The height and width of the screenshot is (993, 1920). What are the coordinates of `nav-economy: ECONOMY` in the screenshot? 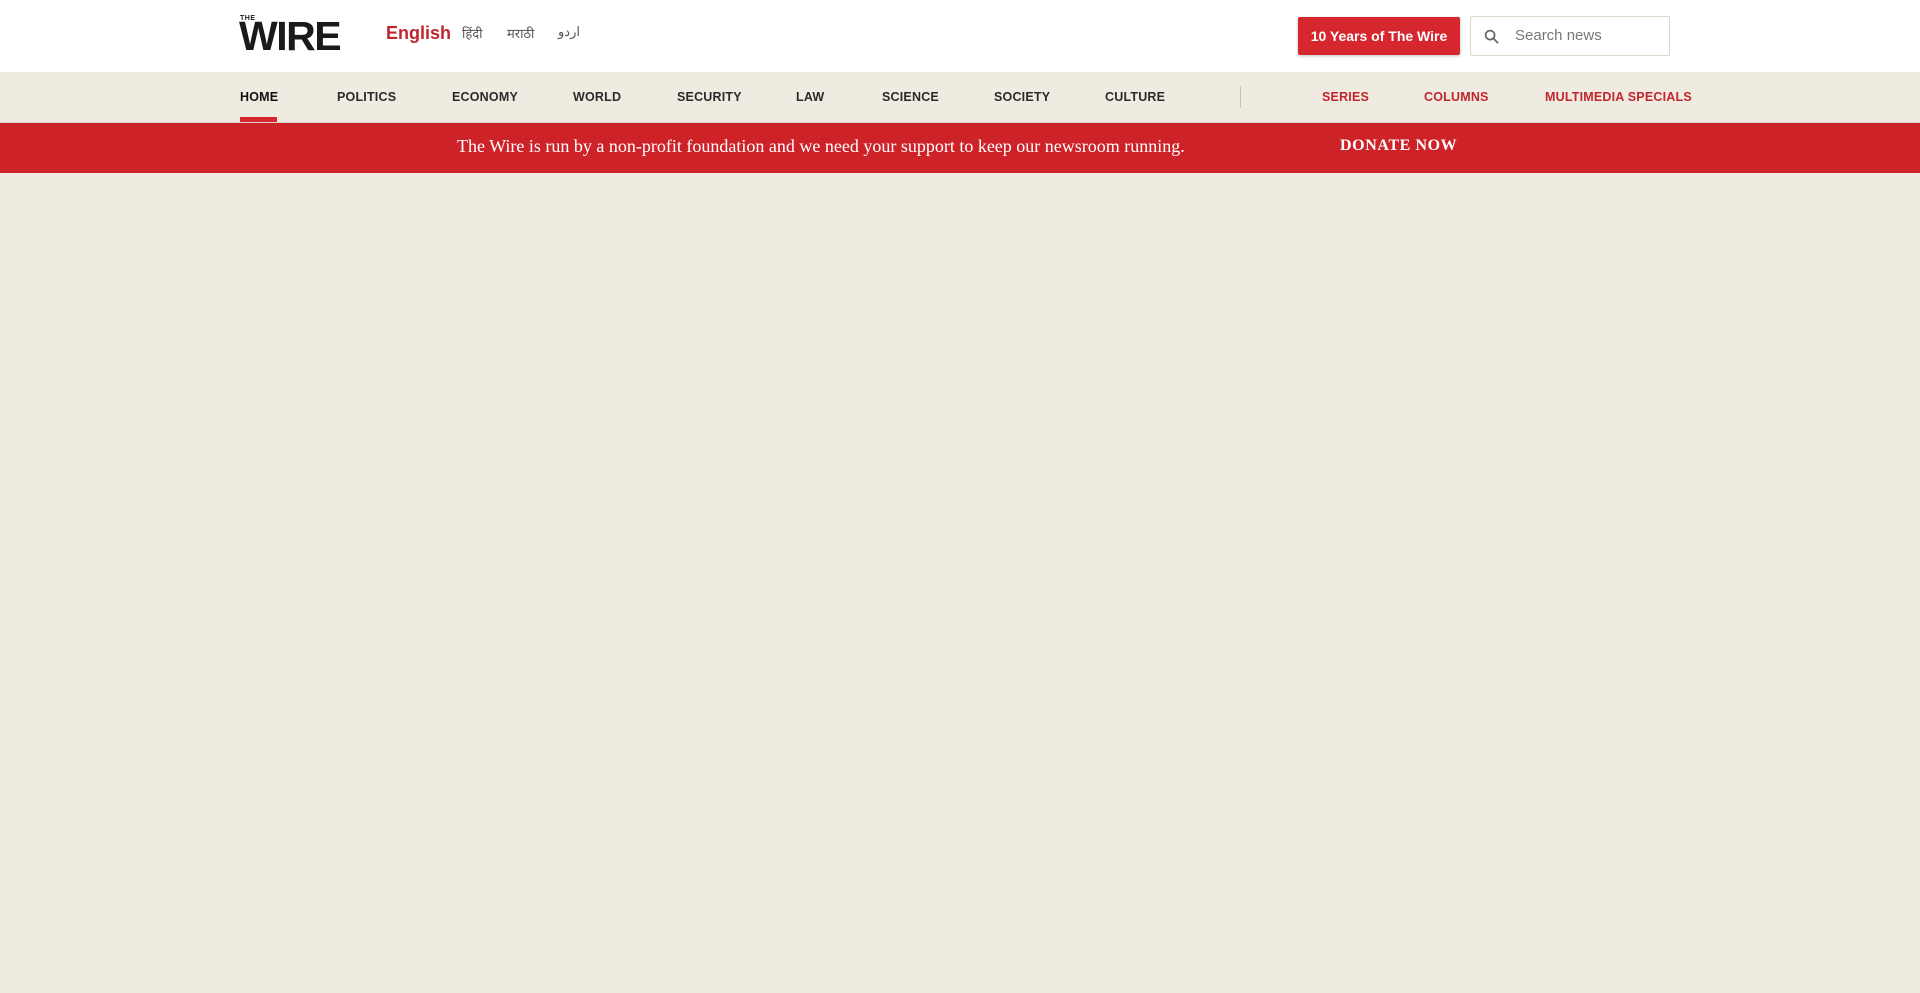 It's located at (485, 97).